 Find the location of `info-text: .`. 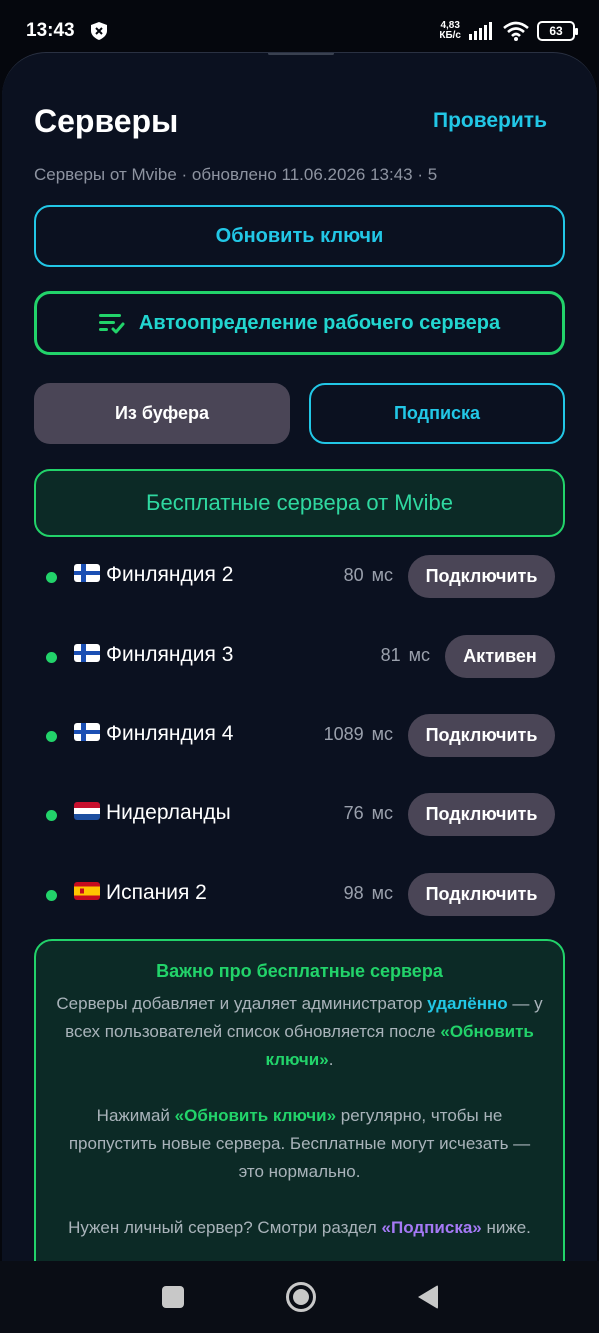

info-text: . is located at coordinates (331, 1059).